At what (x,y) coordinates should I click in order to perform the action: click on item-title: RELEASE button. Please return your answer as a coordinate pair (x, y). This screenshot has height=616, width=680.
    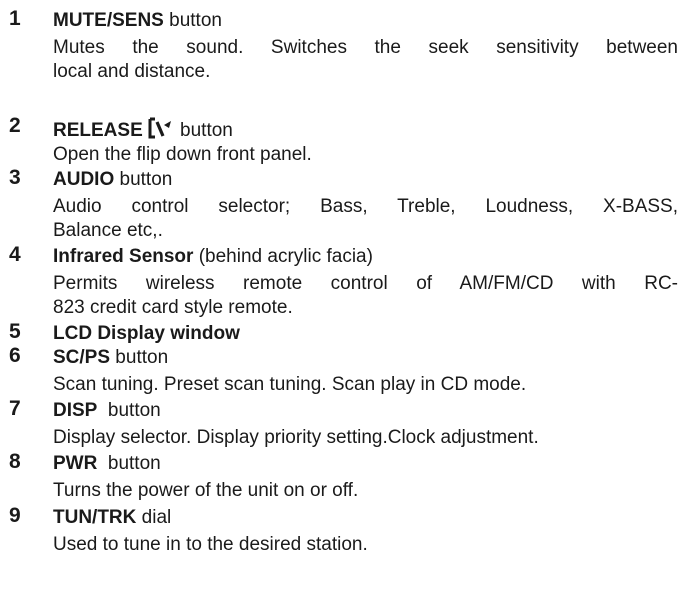
    Looking at the image, I should click on (143, 131).